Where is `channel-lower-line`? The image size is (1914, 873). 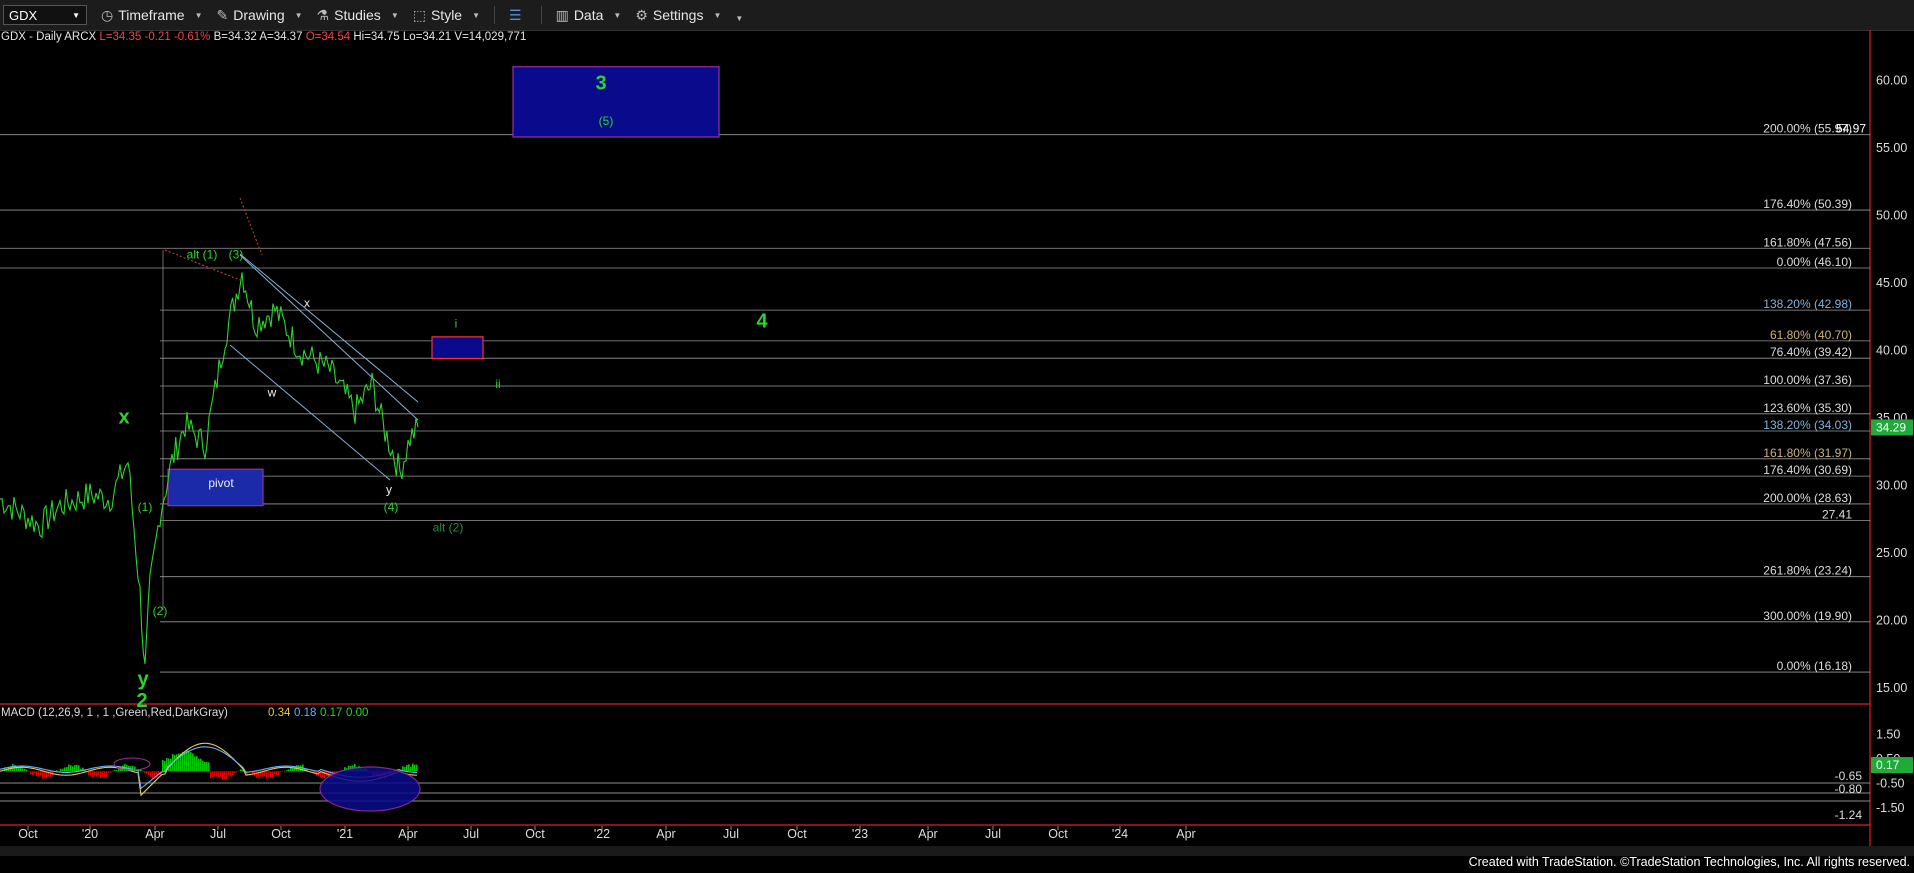 channel-lower-line is located at coordinates (310, 412).